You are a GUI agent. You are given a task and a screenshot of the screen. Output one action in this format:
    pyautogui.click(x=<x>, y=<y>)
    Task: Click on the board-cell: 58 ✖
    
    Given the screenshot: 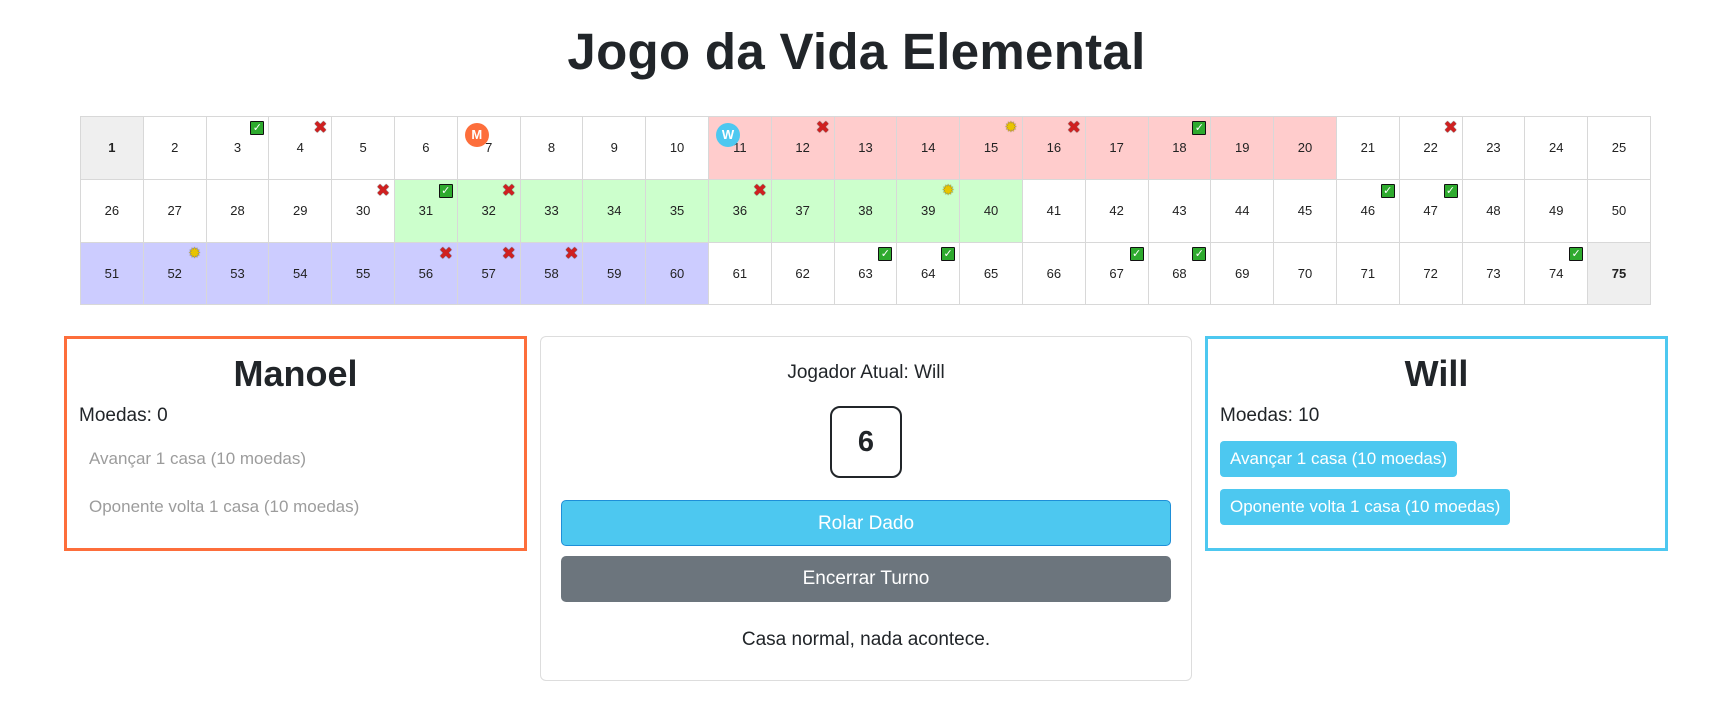 What is the action you would take?
    pyautogui.click(x=552, y=274)
    